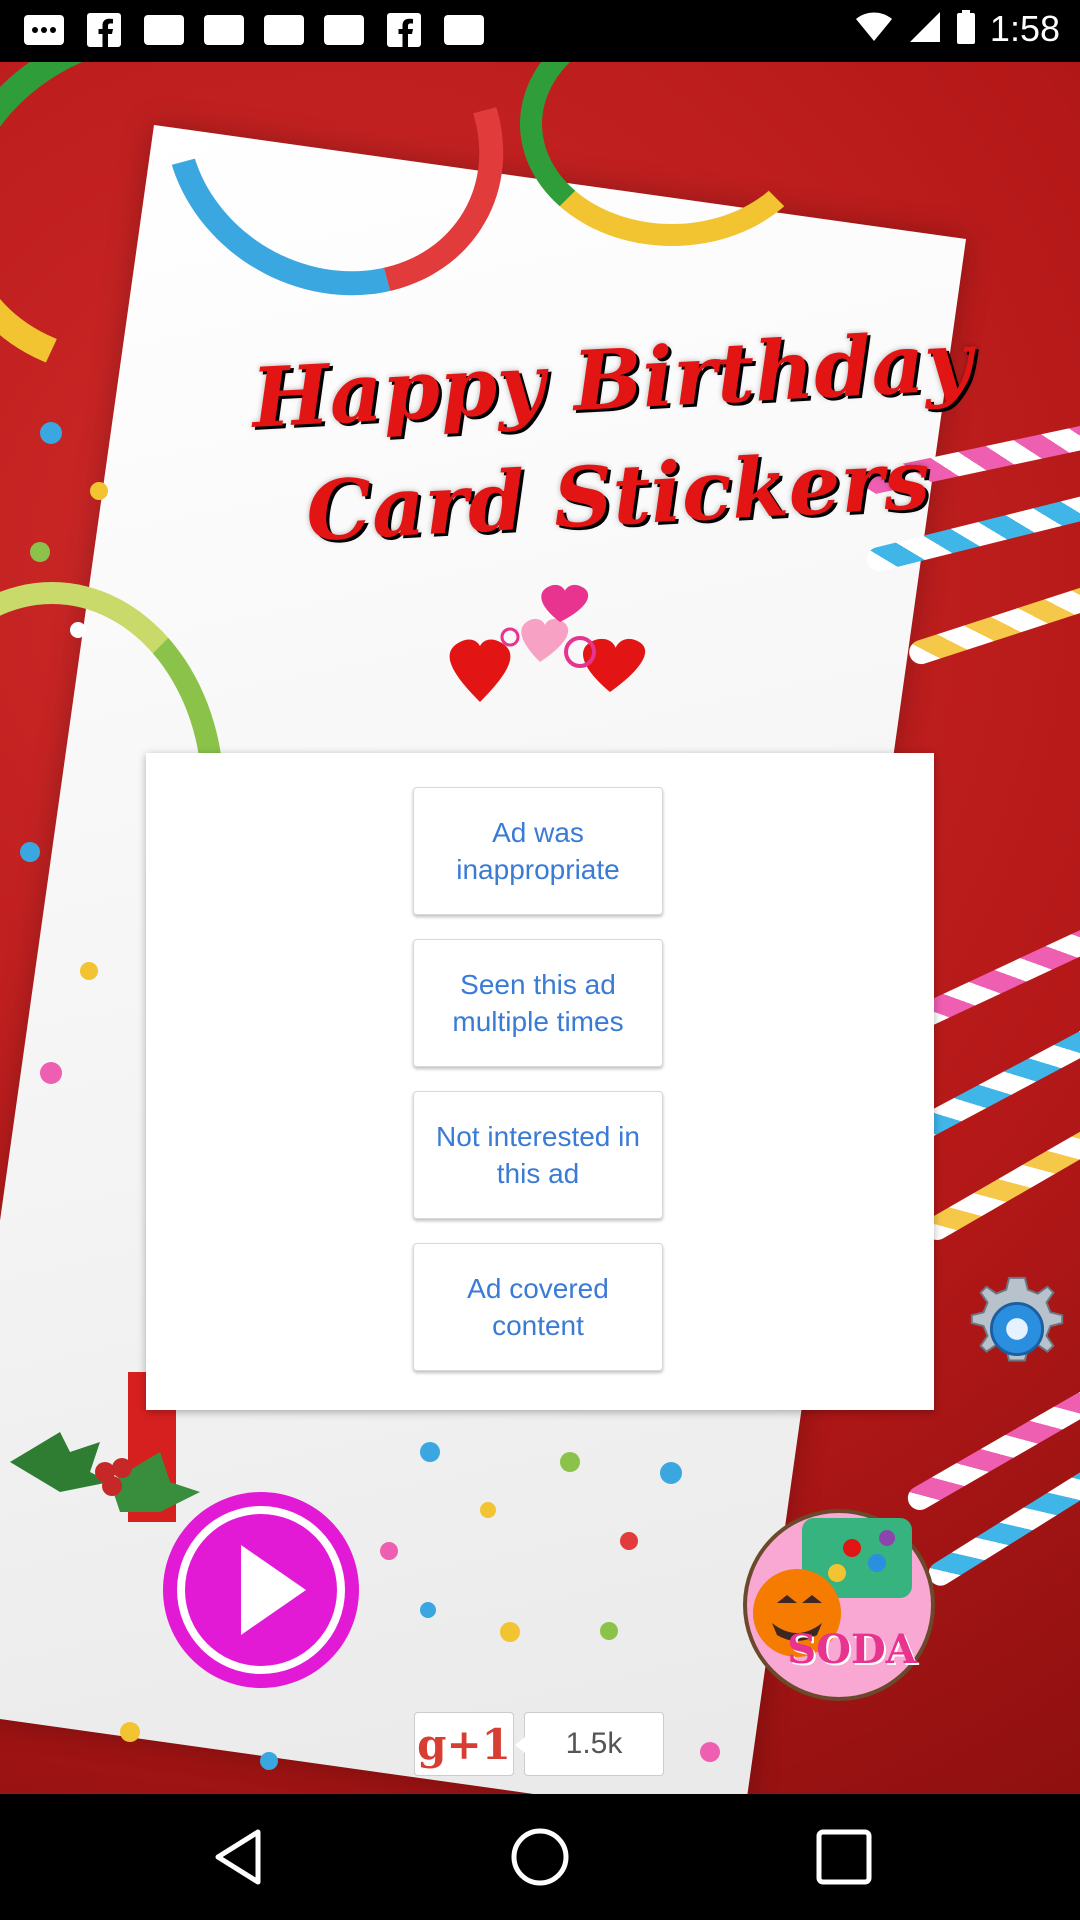 This screenshot has width=1080, height=1920. What do you see at coordinates (844, 1857) in the screenshot?
I see `recent-apps-icon` at bounding box center [844, 1857].